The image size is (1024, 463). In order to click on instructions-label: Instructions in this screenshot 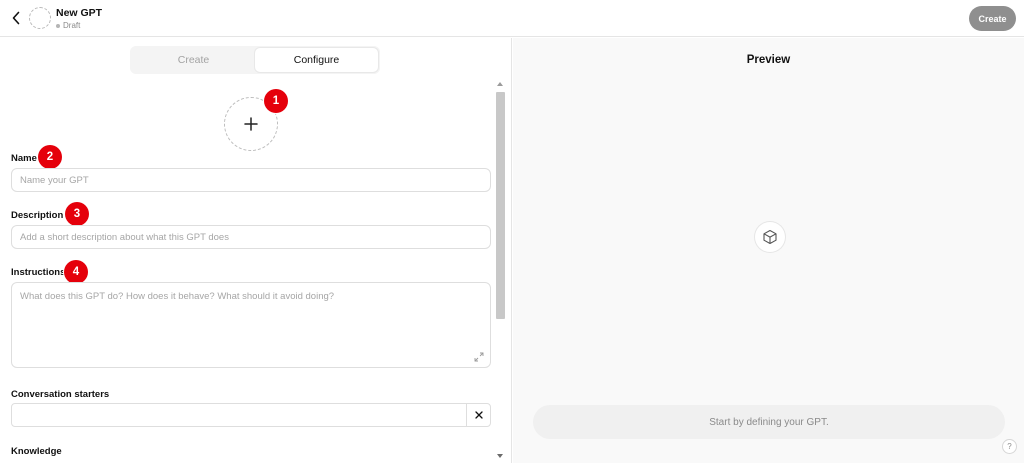, I will do `click(38, 272)`.